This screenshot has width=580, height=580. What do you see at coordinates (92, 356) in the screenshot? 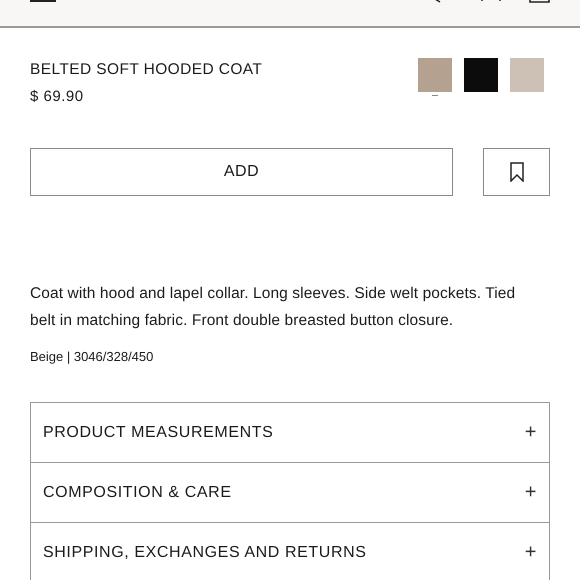
I see `color-reference: Beige | 3046/328/450` at bounding box center [92, 356].